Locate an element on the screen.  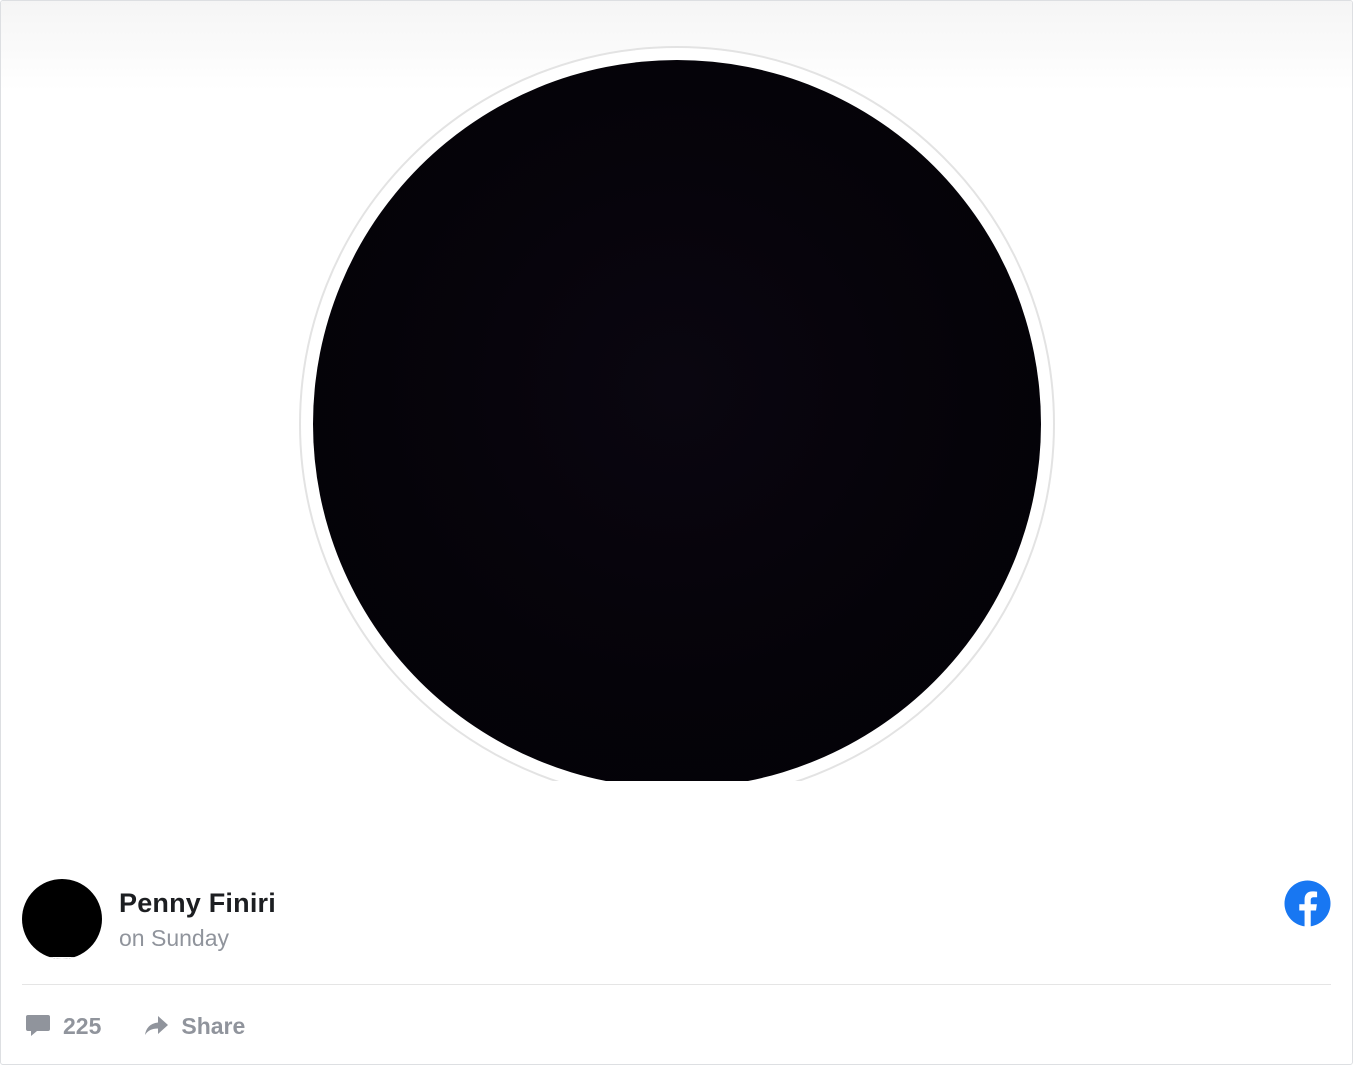
comment-bubble-icon is located at coordinates (38, 1025).